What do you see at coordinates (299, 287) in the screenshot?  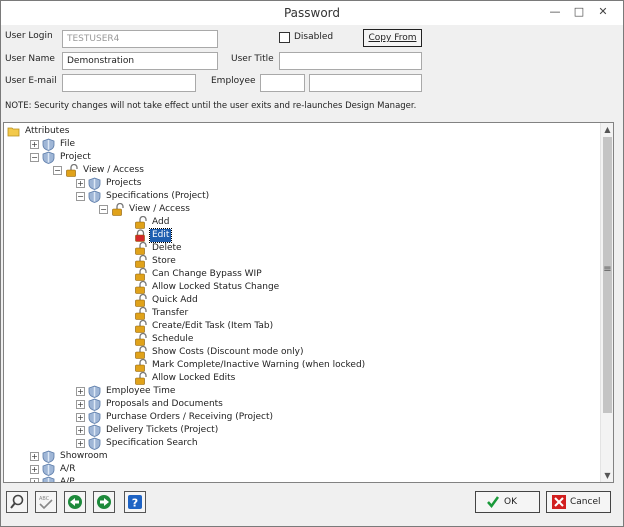 I see `tree-item: Allow Locked Status Change` at bounding box center [299, 287].